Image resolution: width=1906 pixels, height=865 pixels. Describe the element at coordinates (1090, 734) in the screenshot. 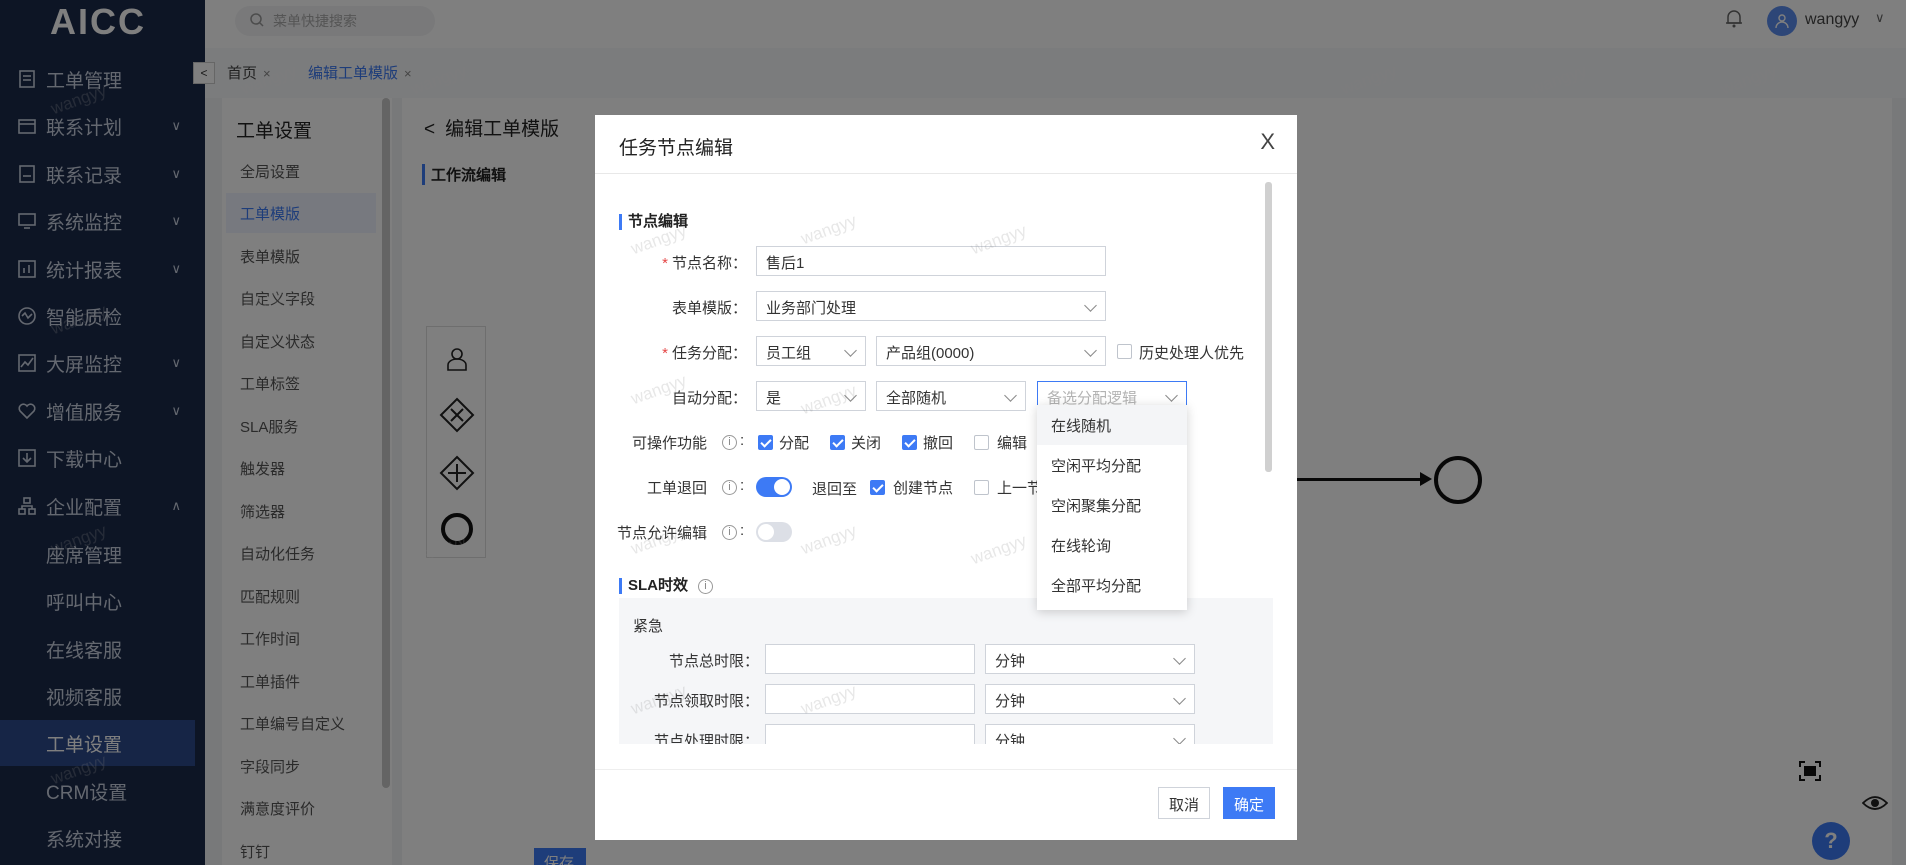

I see `sla-process-unit-select: 分钟` at that location.